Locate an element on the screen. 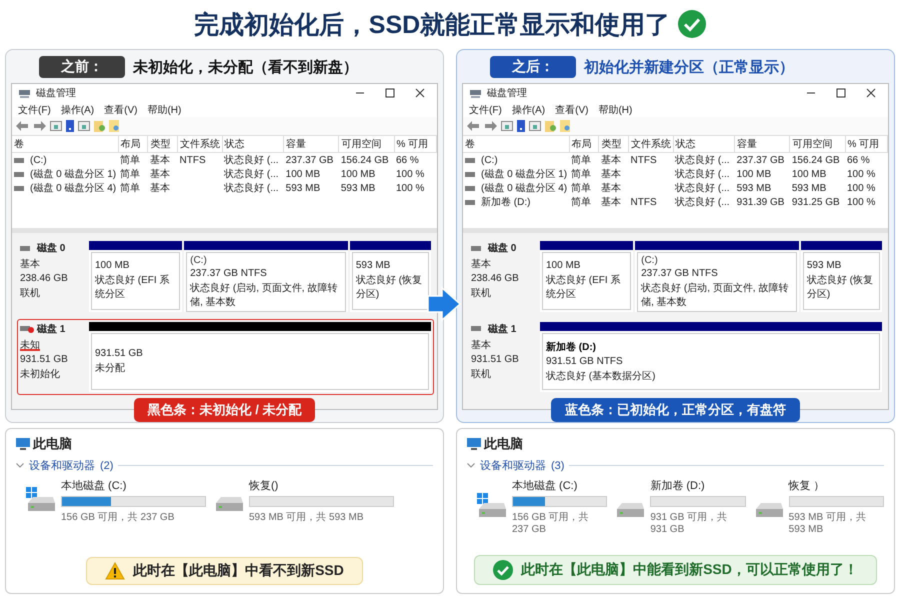 The image size is (900, 600). drive-name: 新加卷 (D:) is located at coordinates (698, 485).